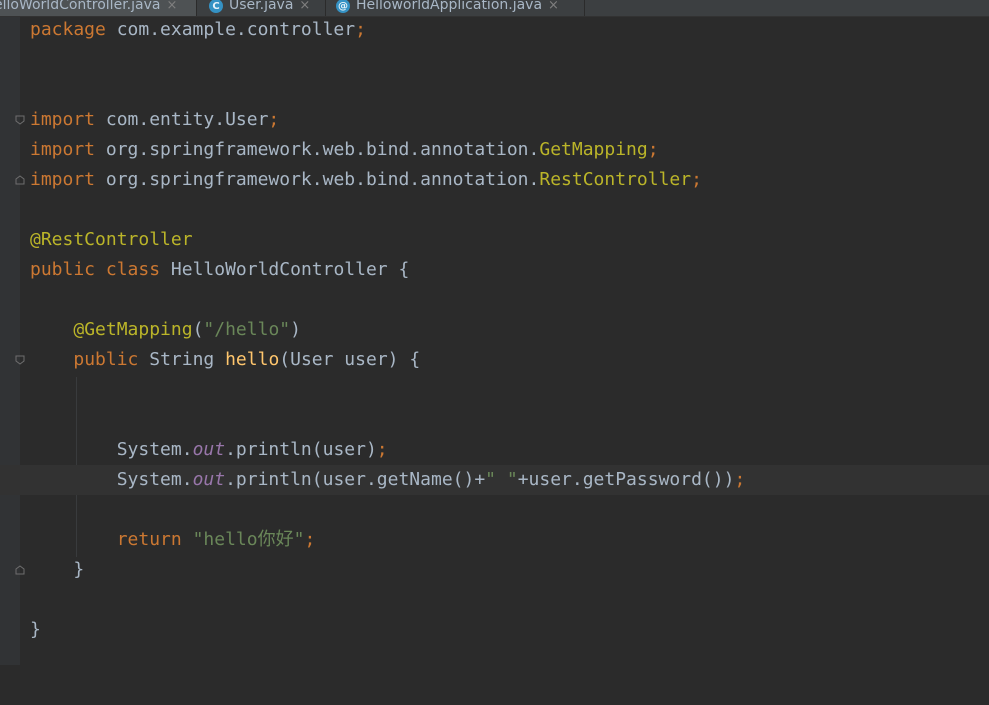  What do you see at coordinates (494, 240) in the screenshot?
I see `code-line: @RestController` at bounding box center [494, 240].